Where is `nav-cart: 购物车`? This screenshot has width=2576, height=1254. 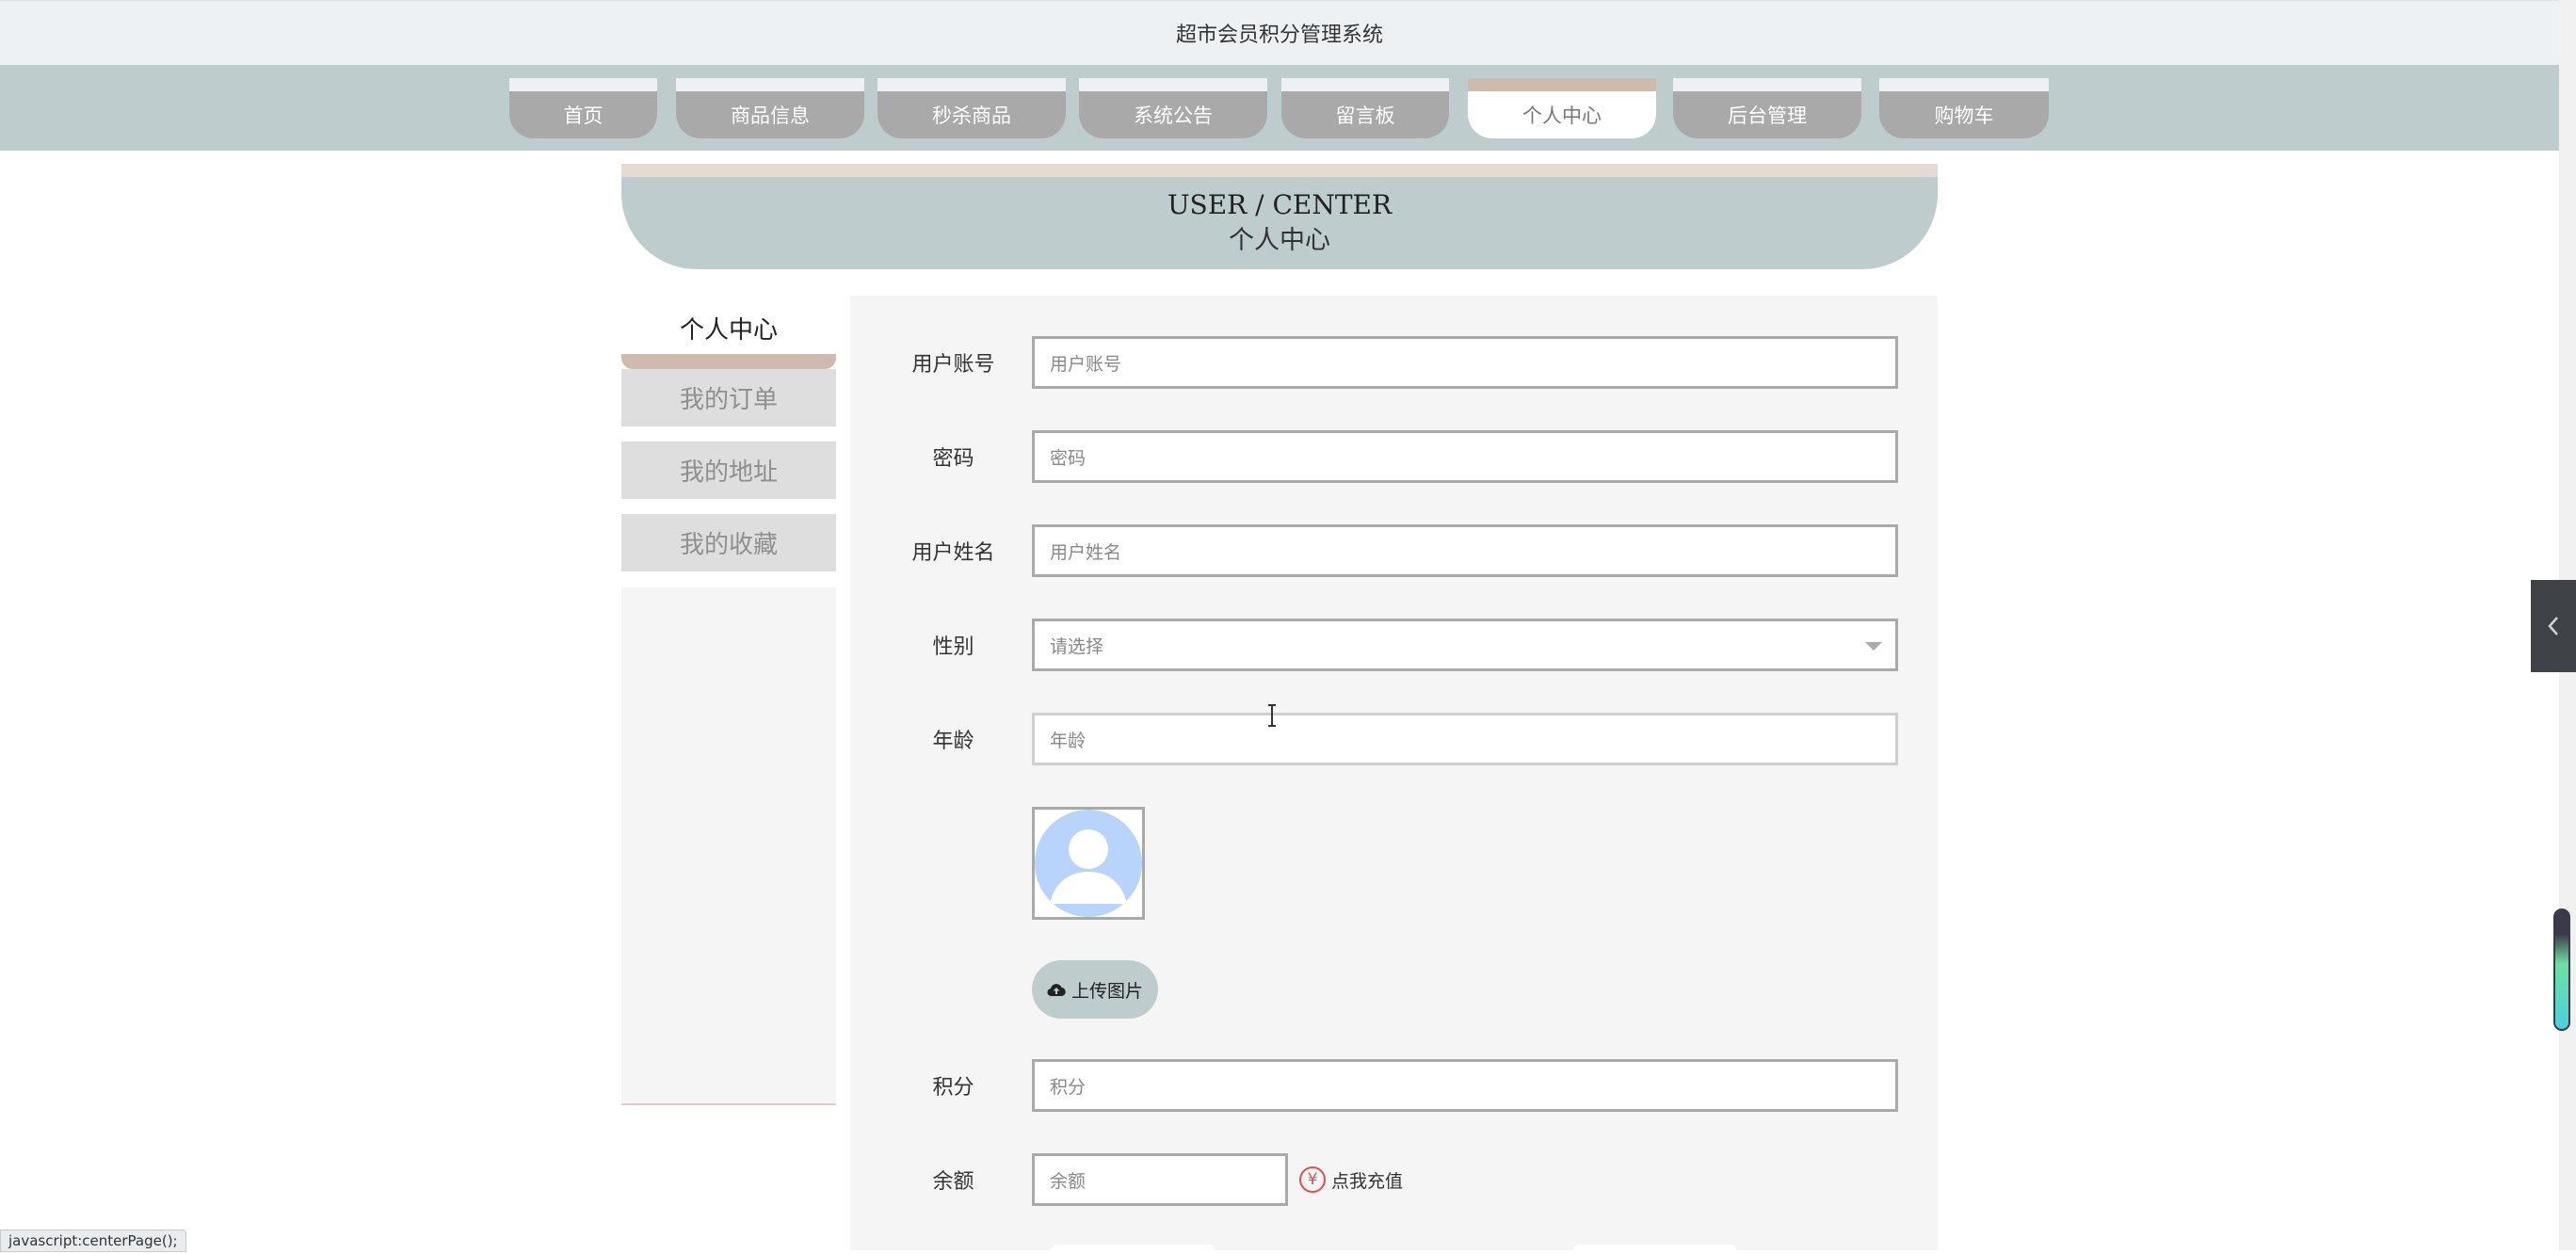 nav-cart: 购物车 is located at coordinates (1964, 108).